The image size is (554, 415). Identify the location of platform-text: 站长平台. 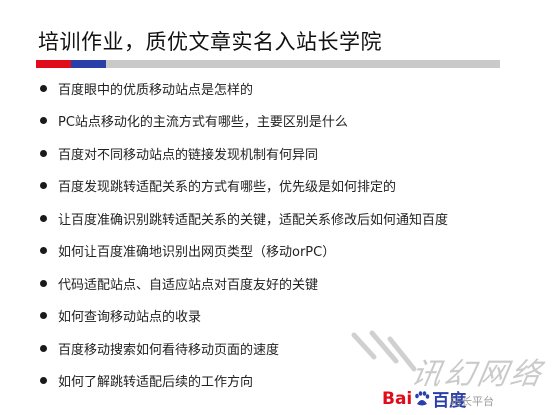
(472, 401).